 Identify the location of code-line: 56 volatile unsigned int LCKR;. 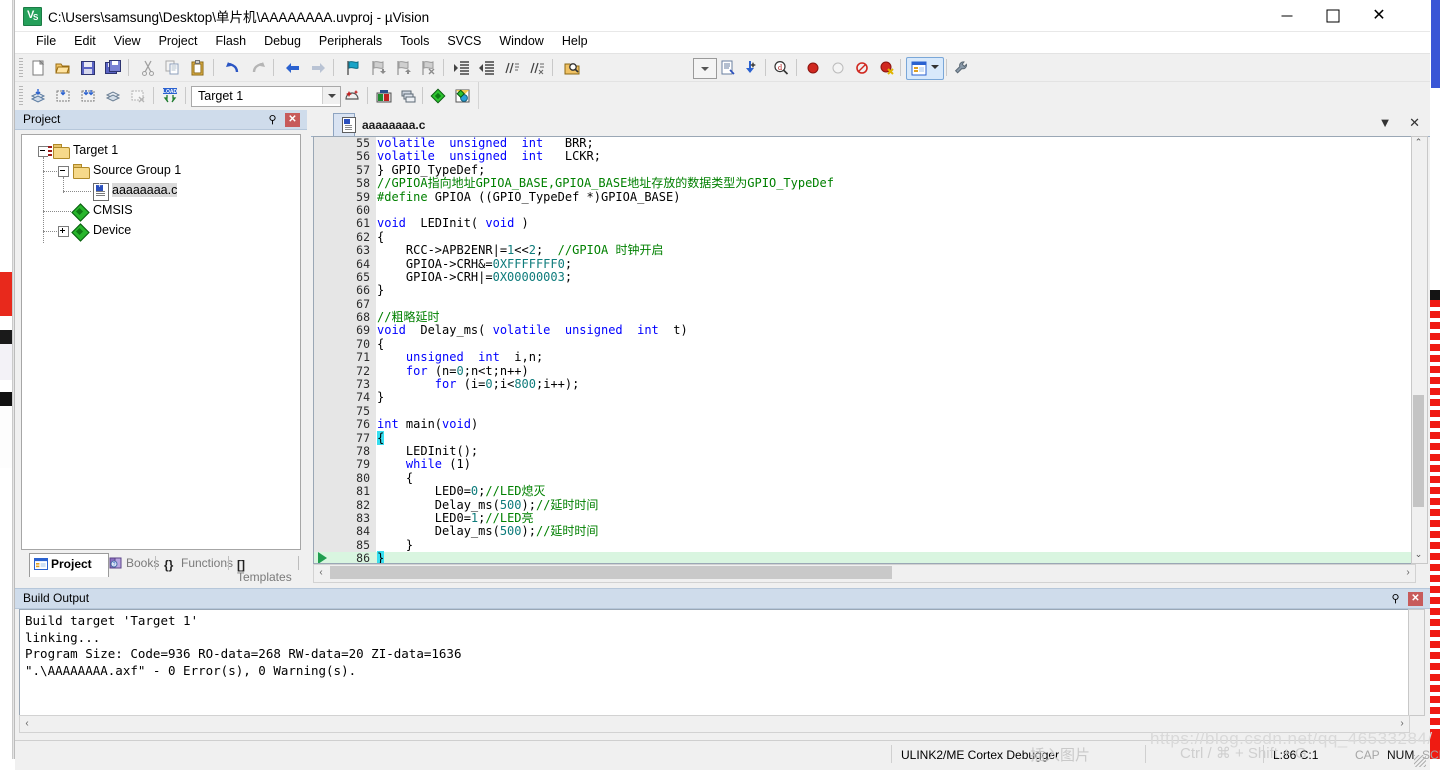
(864, 156).